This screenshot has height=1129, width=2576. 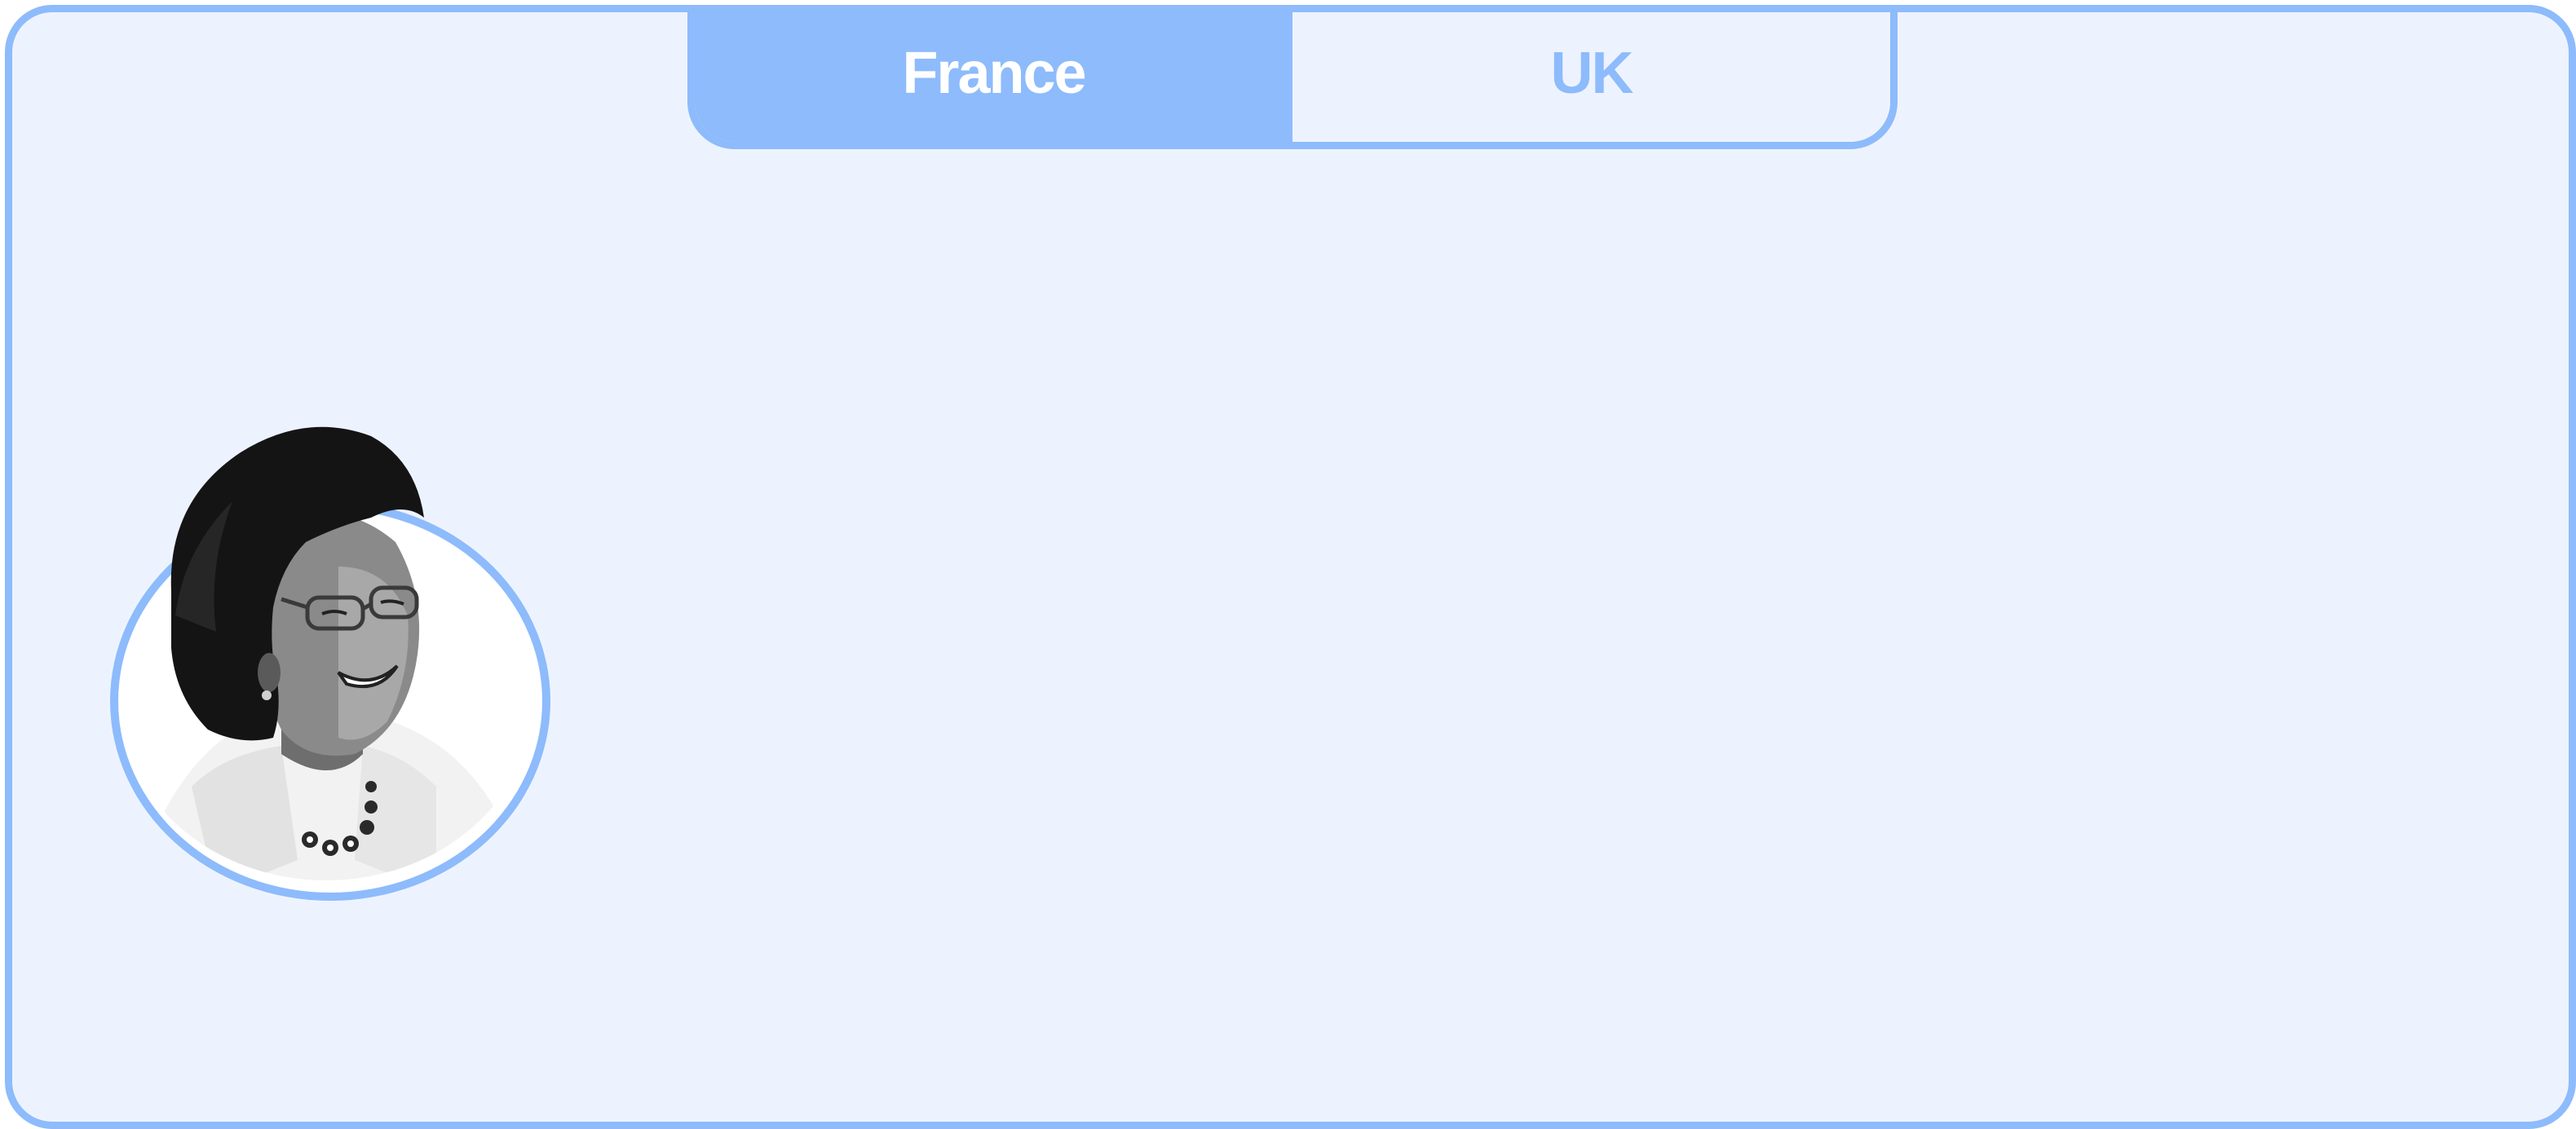 I want to click on avatar, so click(x=326, y=665).